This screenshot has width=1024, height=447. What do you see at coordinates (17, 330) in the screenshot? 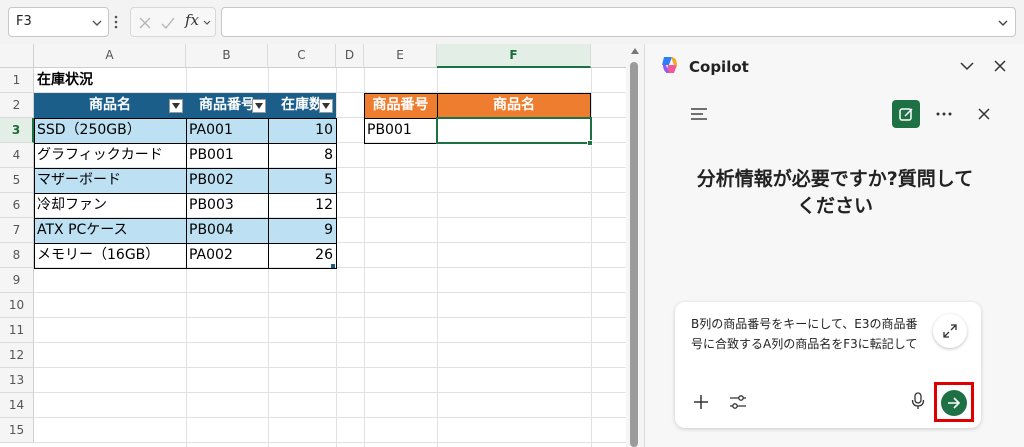
I see `row-header-11: 11` at bounding box center [17, 330].